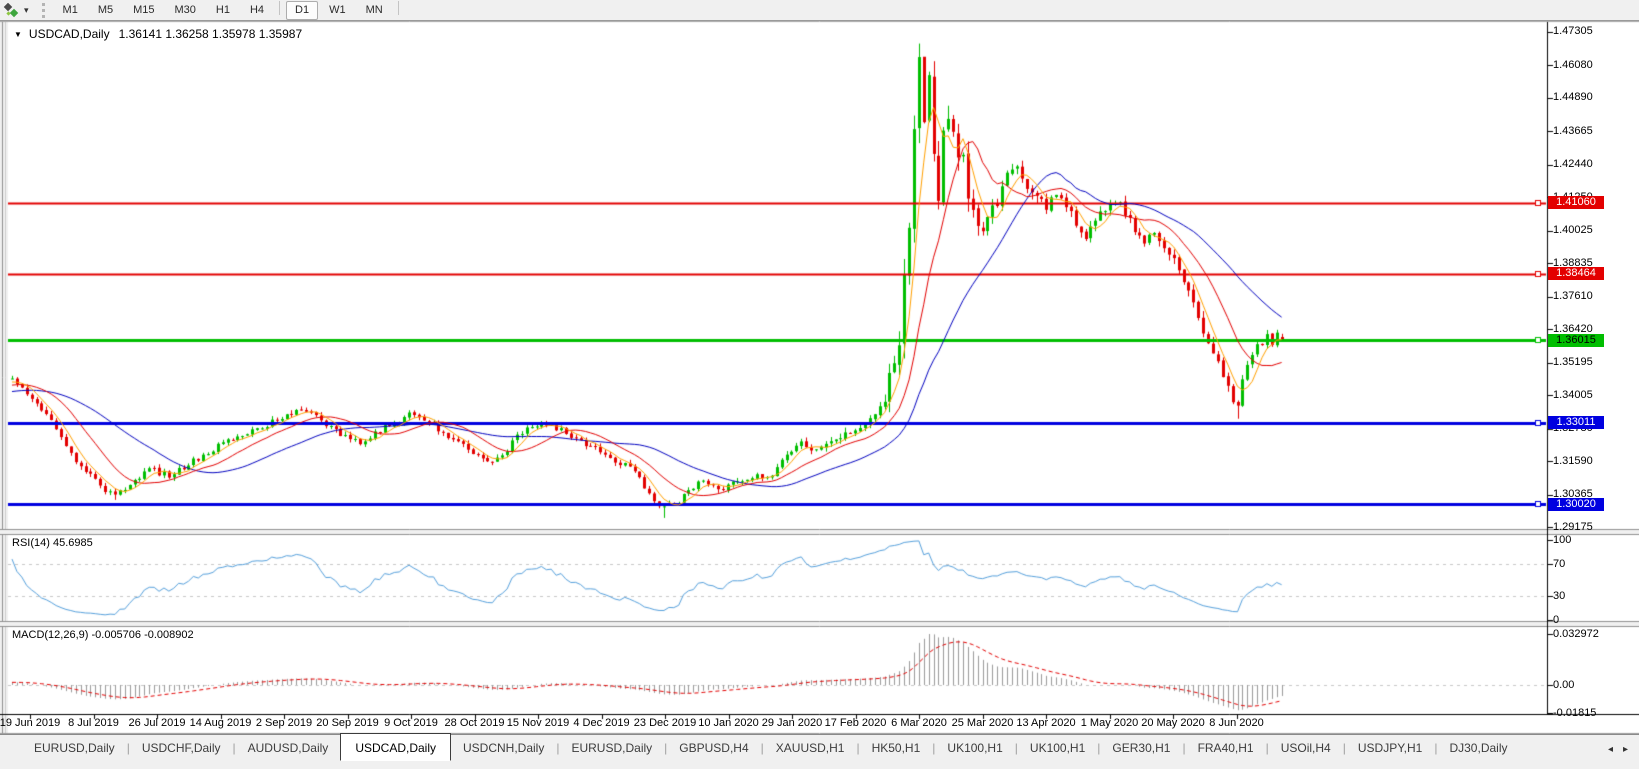 The height and width of the screenshot is (769, 1639). I want to click on toolbar: ▾ M1 M5 M15 M30 H1 H4 D1 W1 MN, so click(819, 10).